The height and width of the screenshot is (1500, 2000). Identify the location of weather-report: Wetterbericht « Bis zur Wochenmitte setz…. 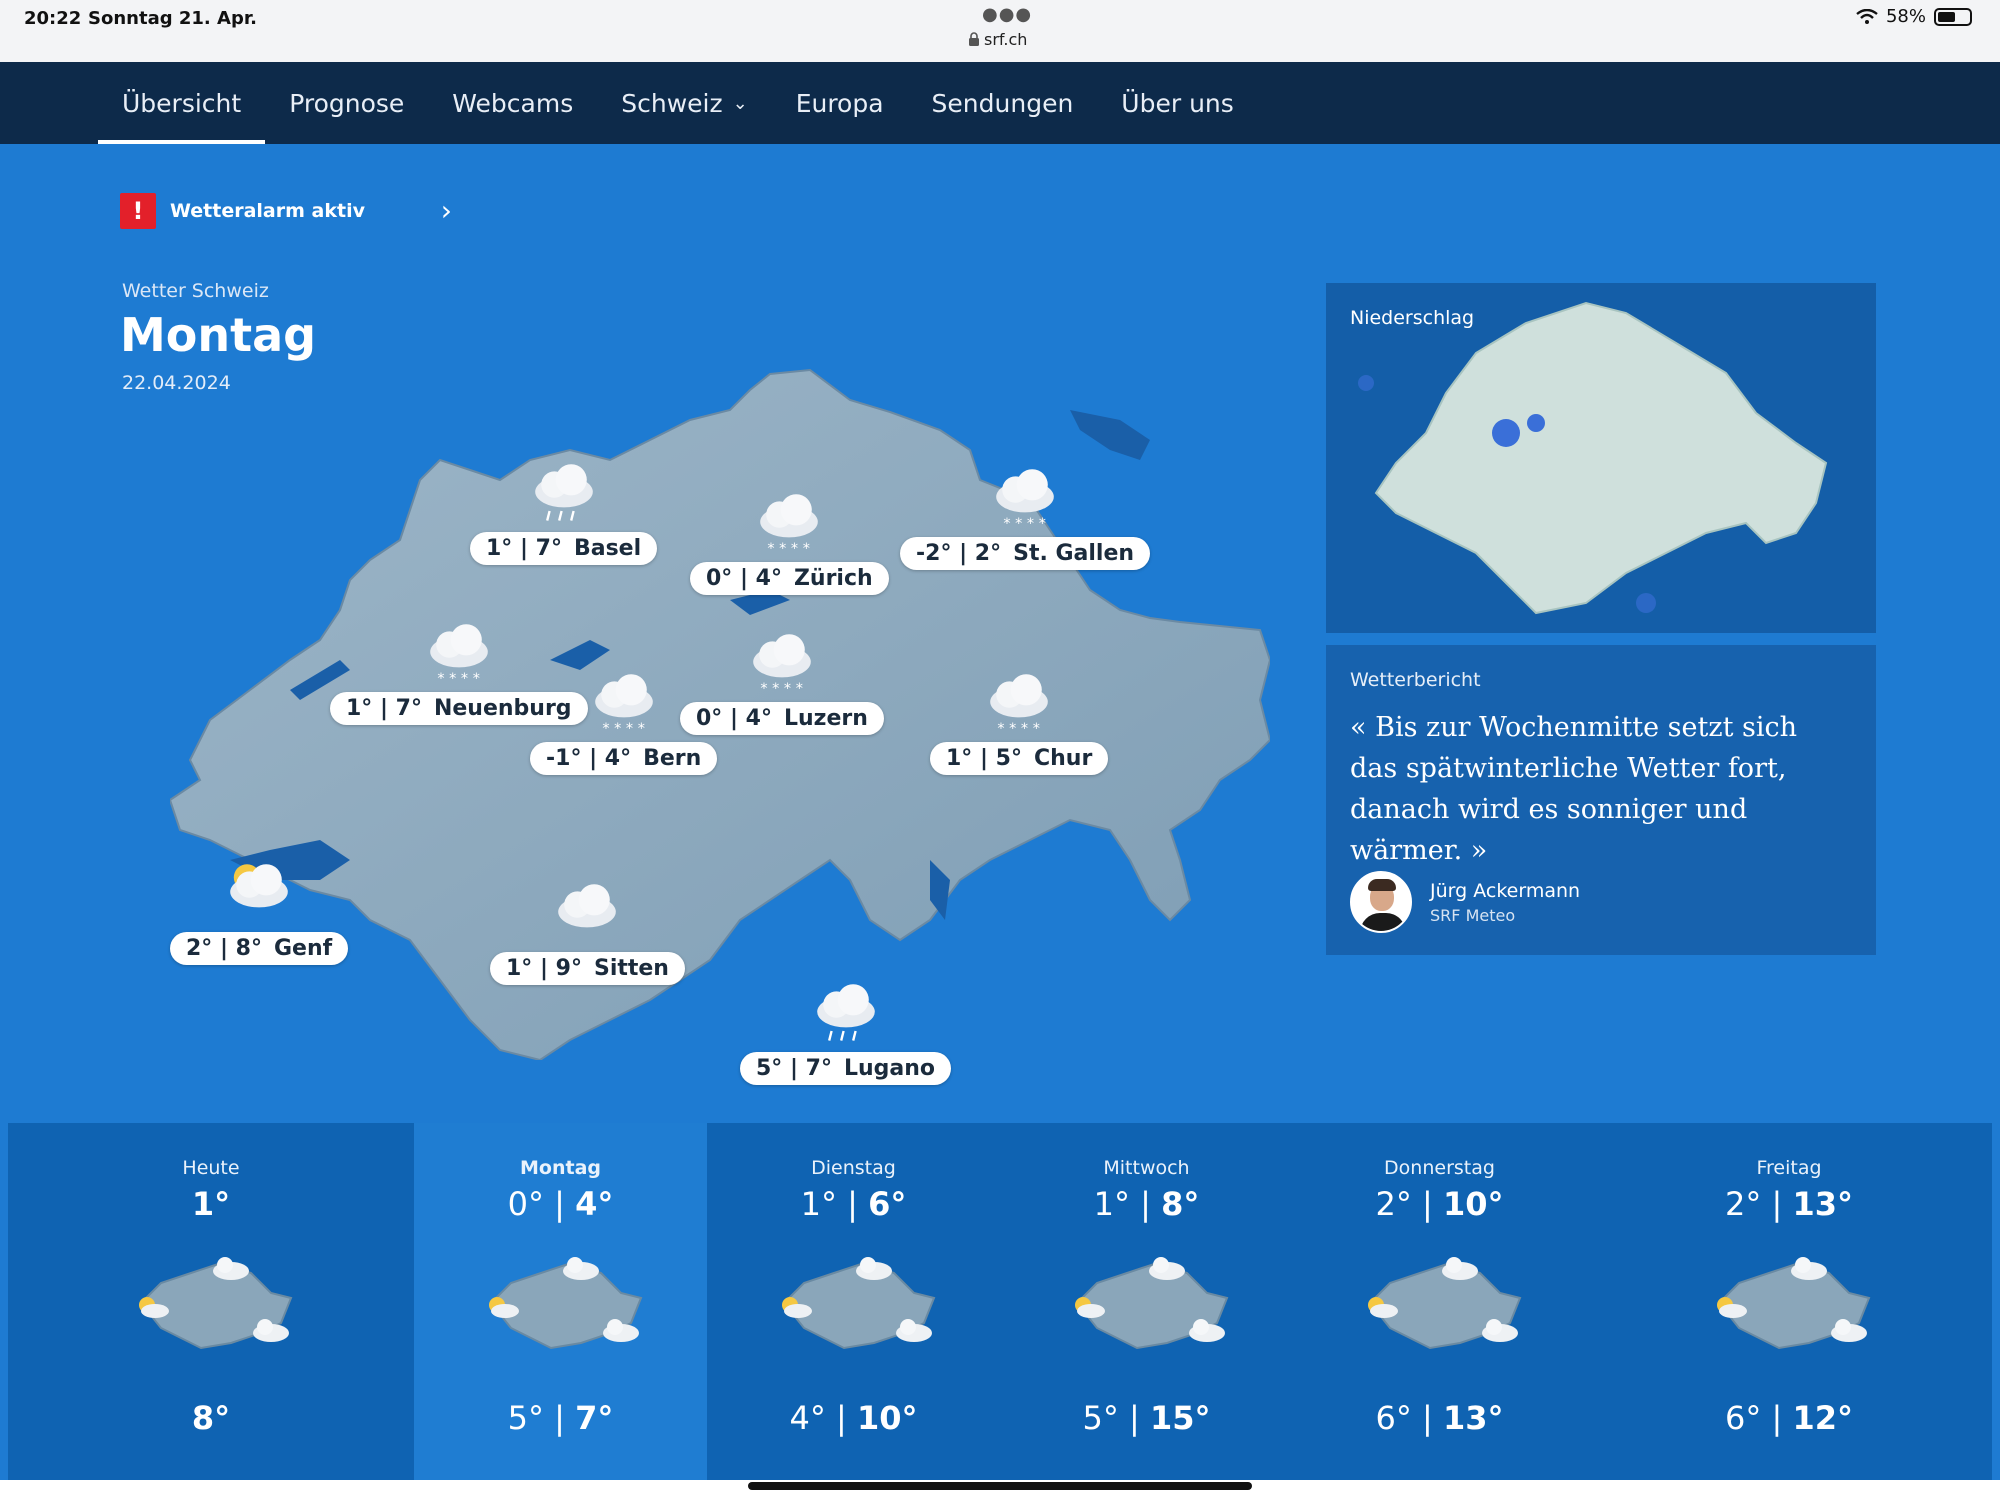
(1601, 800).